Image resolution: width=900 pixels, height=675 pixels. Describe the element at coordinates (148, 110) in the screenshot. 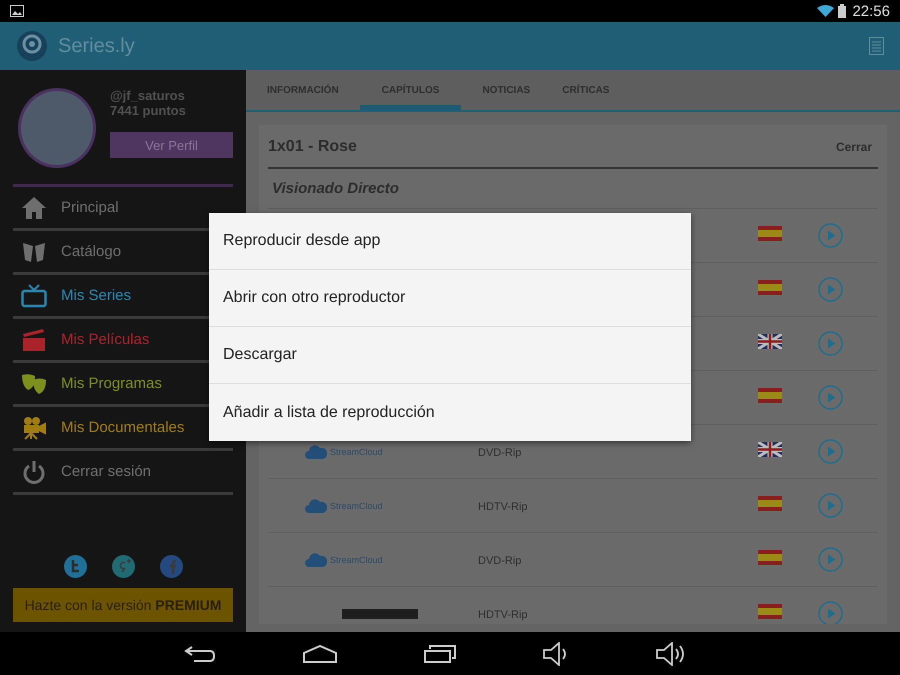

I see `points-count: 7441 puntos` at that location.